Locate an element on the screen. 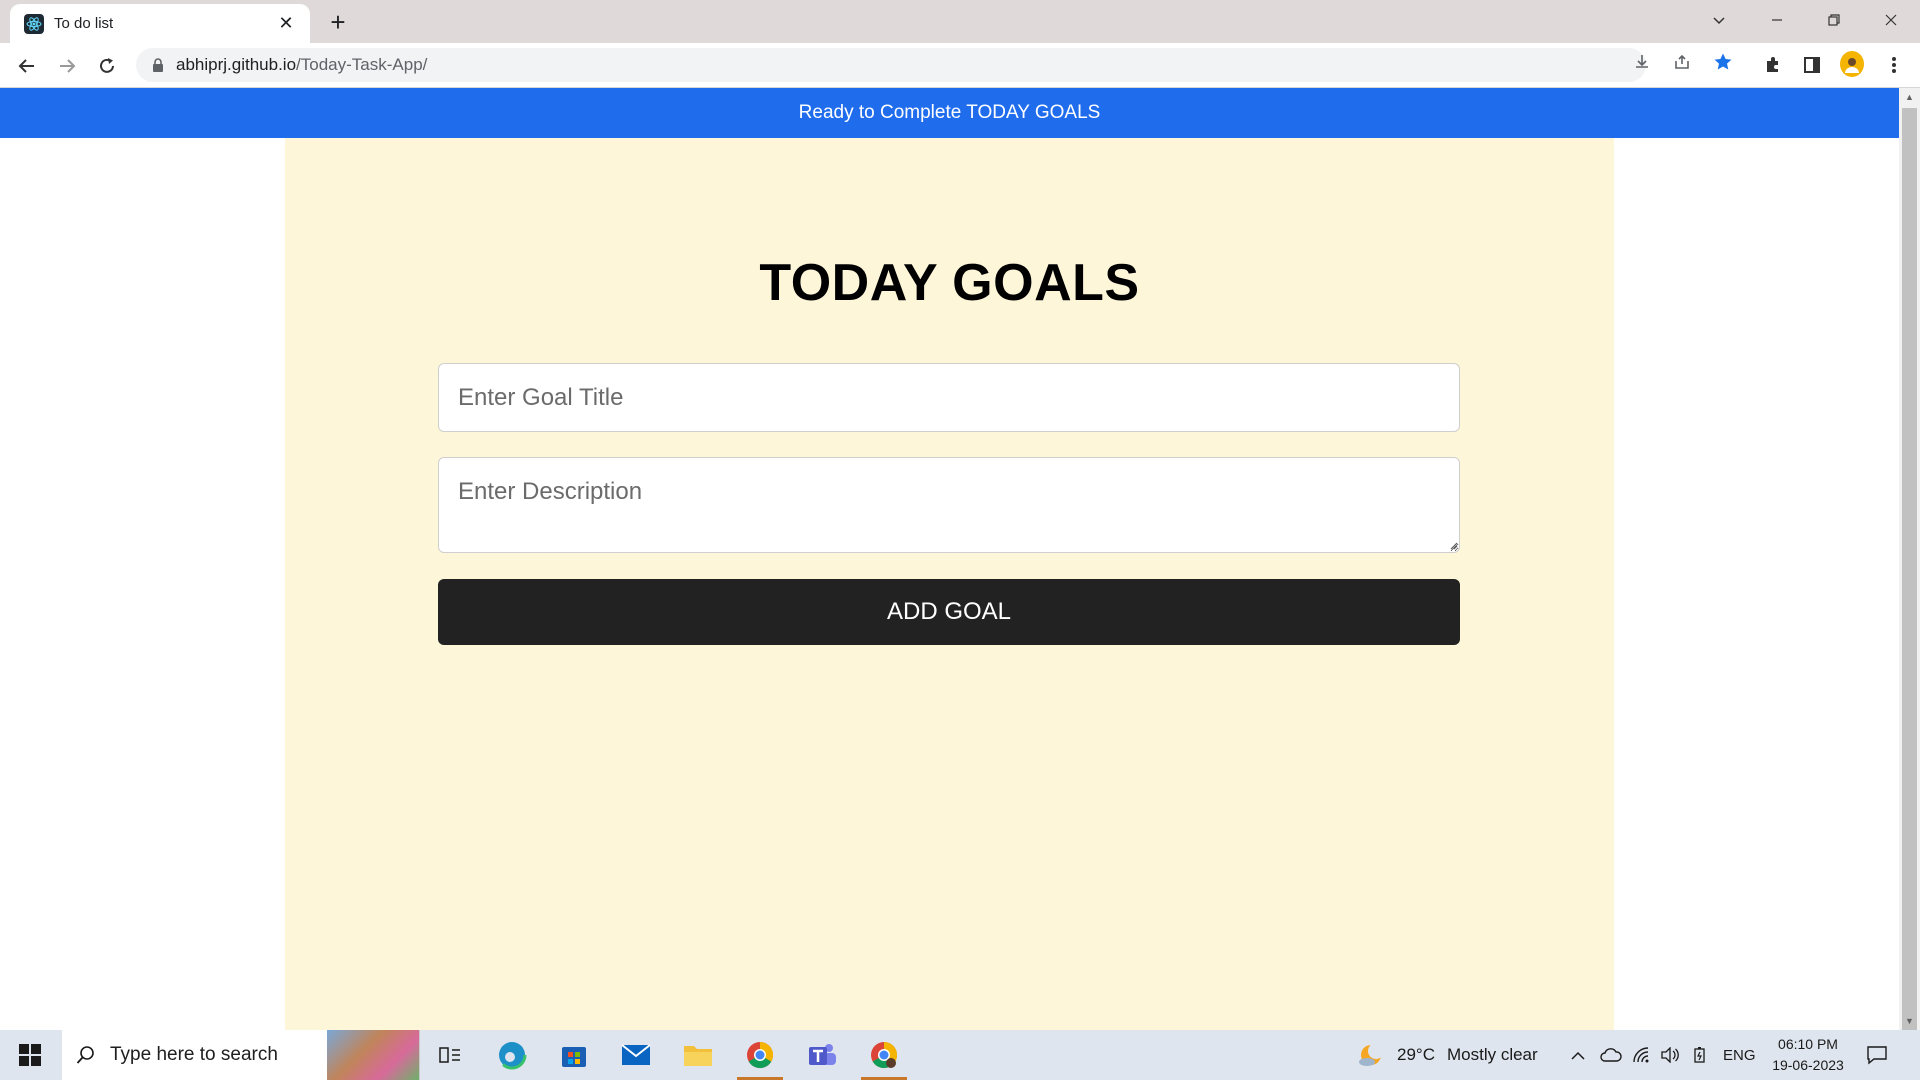  show-hidden-icons-chevron-icon is located at coordinates (1578, 1055).